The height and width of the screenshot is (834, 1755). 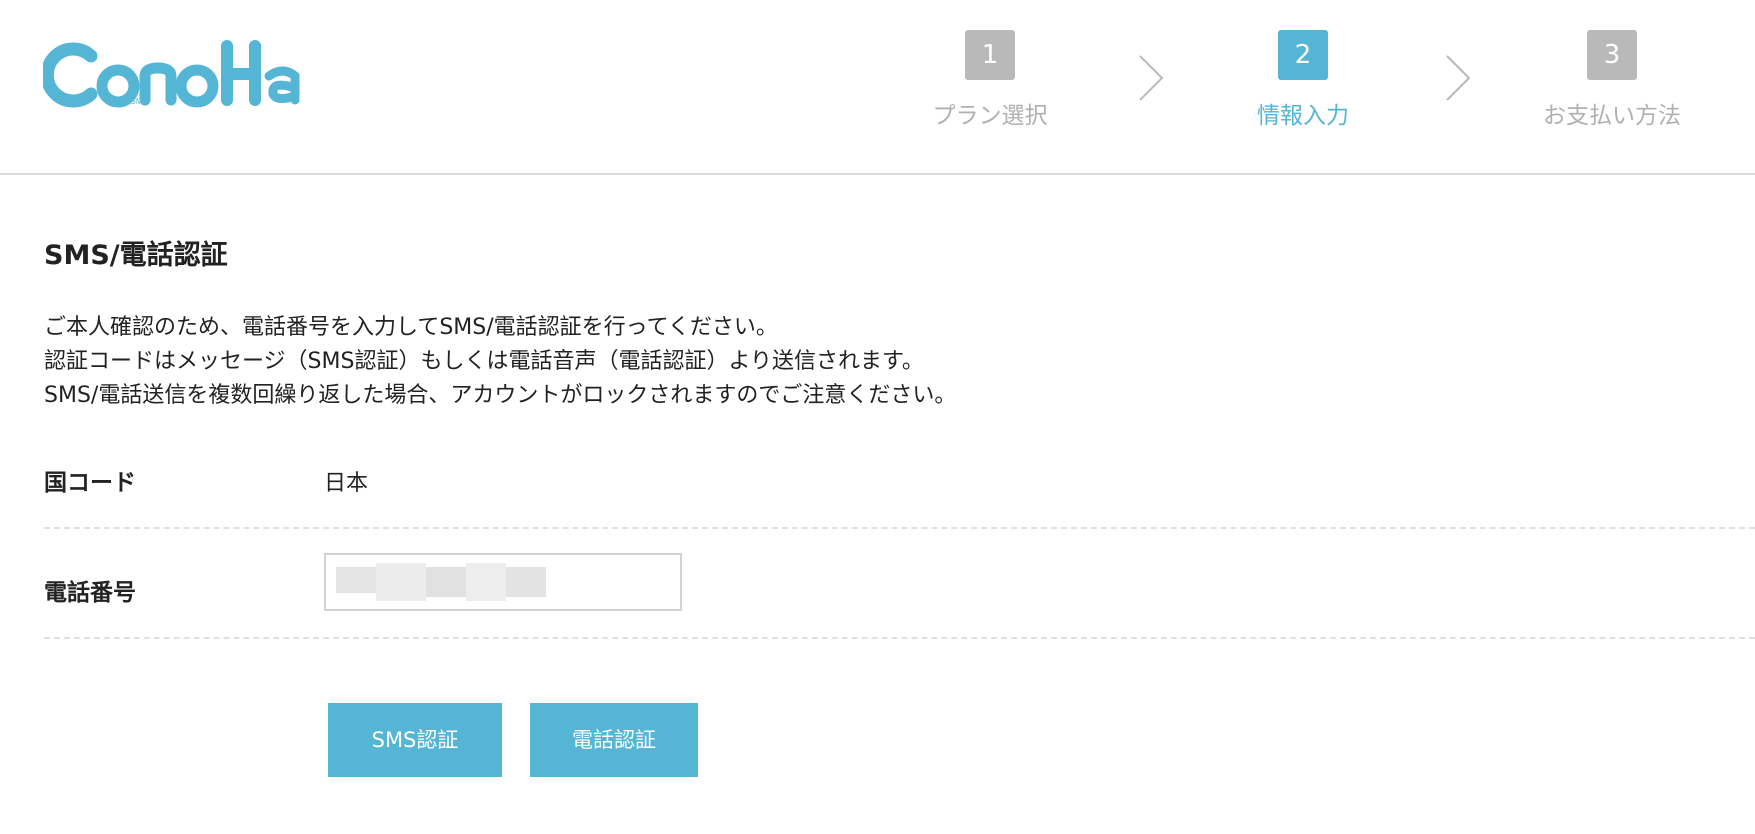 What do you see at coordinates (441, 582) in the screenshot?
I see `redacted-phone-value` at bounding box center [441, 582].